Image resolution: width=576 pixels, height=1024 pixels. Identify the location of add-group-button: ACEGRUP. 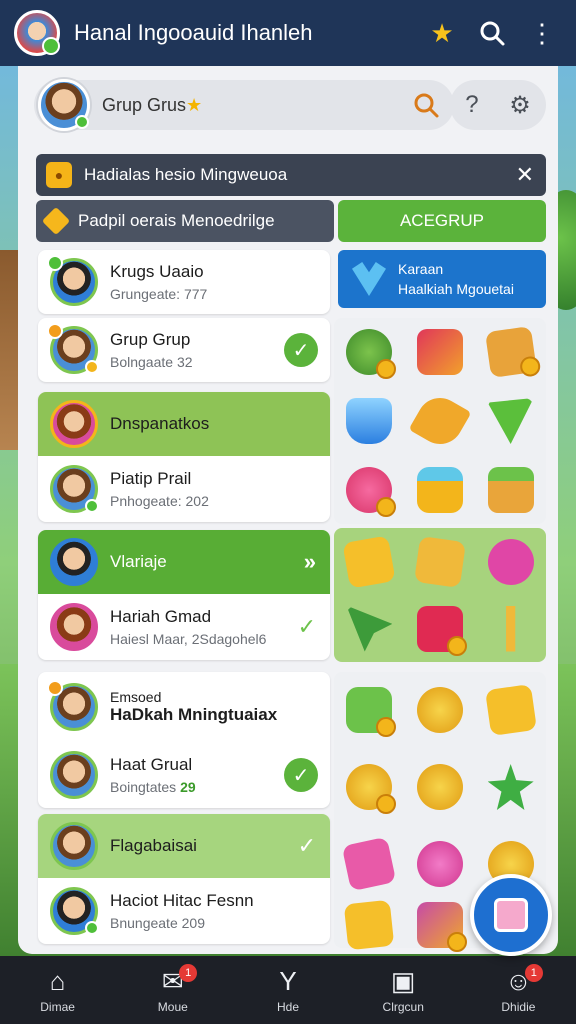
(442, 221).